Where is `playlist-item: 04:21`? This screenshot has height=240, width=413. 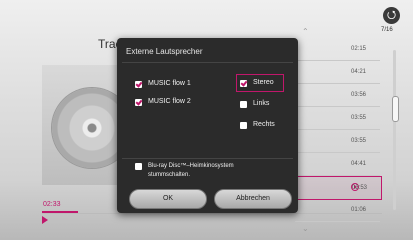
playlist-item: 04:21 is located at coordinates (337, 72).